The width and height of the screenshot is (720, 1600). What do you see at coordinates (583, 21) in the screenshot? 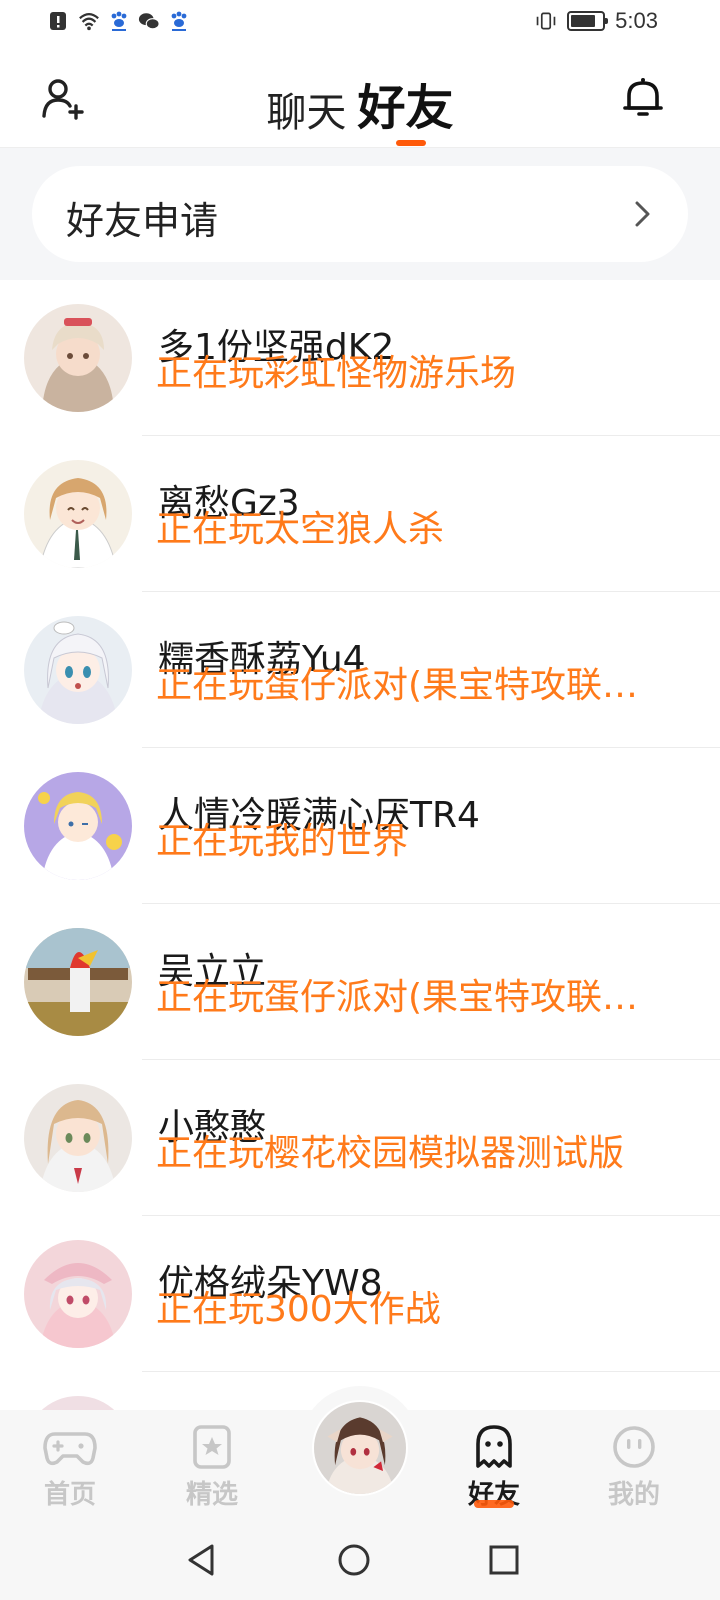
I see `battery-level` at bounding box center [583, 21].